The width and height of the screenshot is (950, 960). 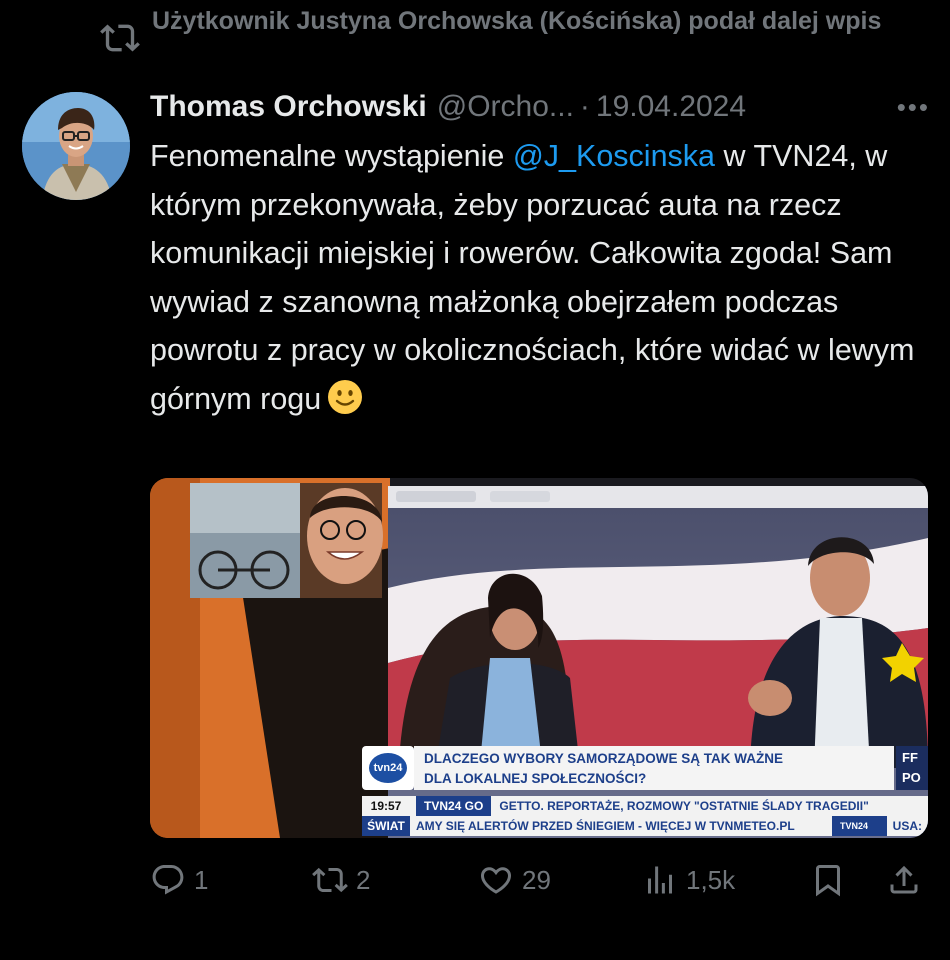 I want to click on views-chart-icon, so click(x=660, y=880).